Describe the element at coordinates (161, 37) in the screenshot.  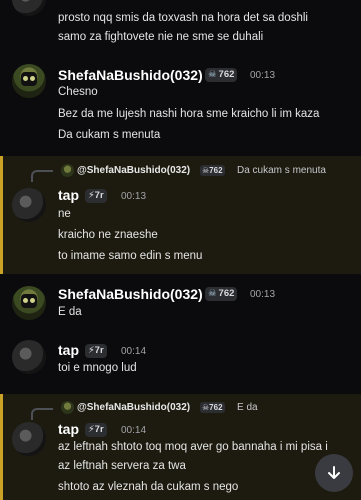
I see `message-line: samo za fightovete nie ne sme se duhali` at that location.